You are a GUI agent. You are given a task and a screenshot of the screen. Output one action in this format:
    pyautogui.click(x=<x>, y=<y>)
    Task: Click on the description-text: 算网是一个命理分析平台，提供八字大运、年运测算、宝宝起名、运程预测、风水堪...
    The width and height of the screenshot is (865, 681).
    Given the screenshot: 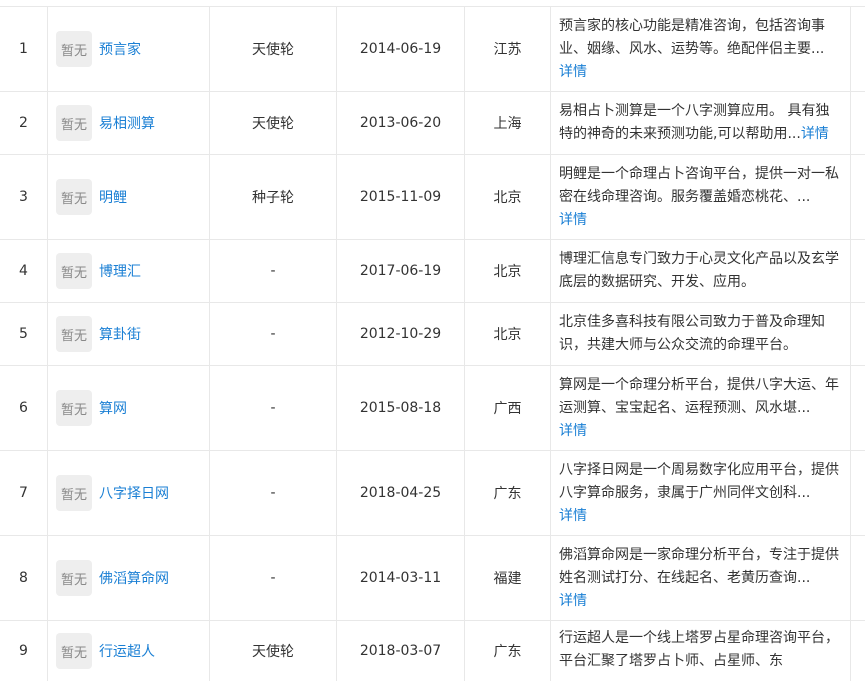 What is the action you would take?
    pyautogui.click(x=699, y=396)
    